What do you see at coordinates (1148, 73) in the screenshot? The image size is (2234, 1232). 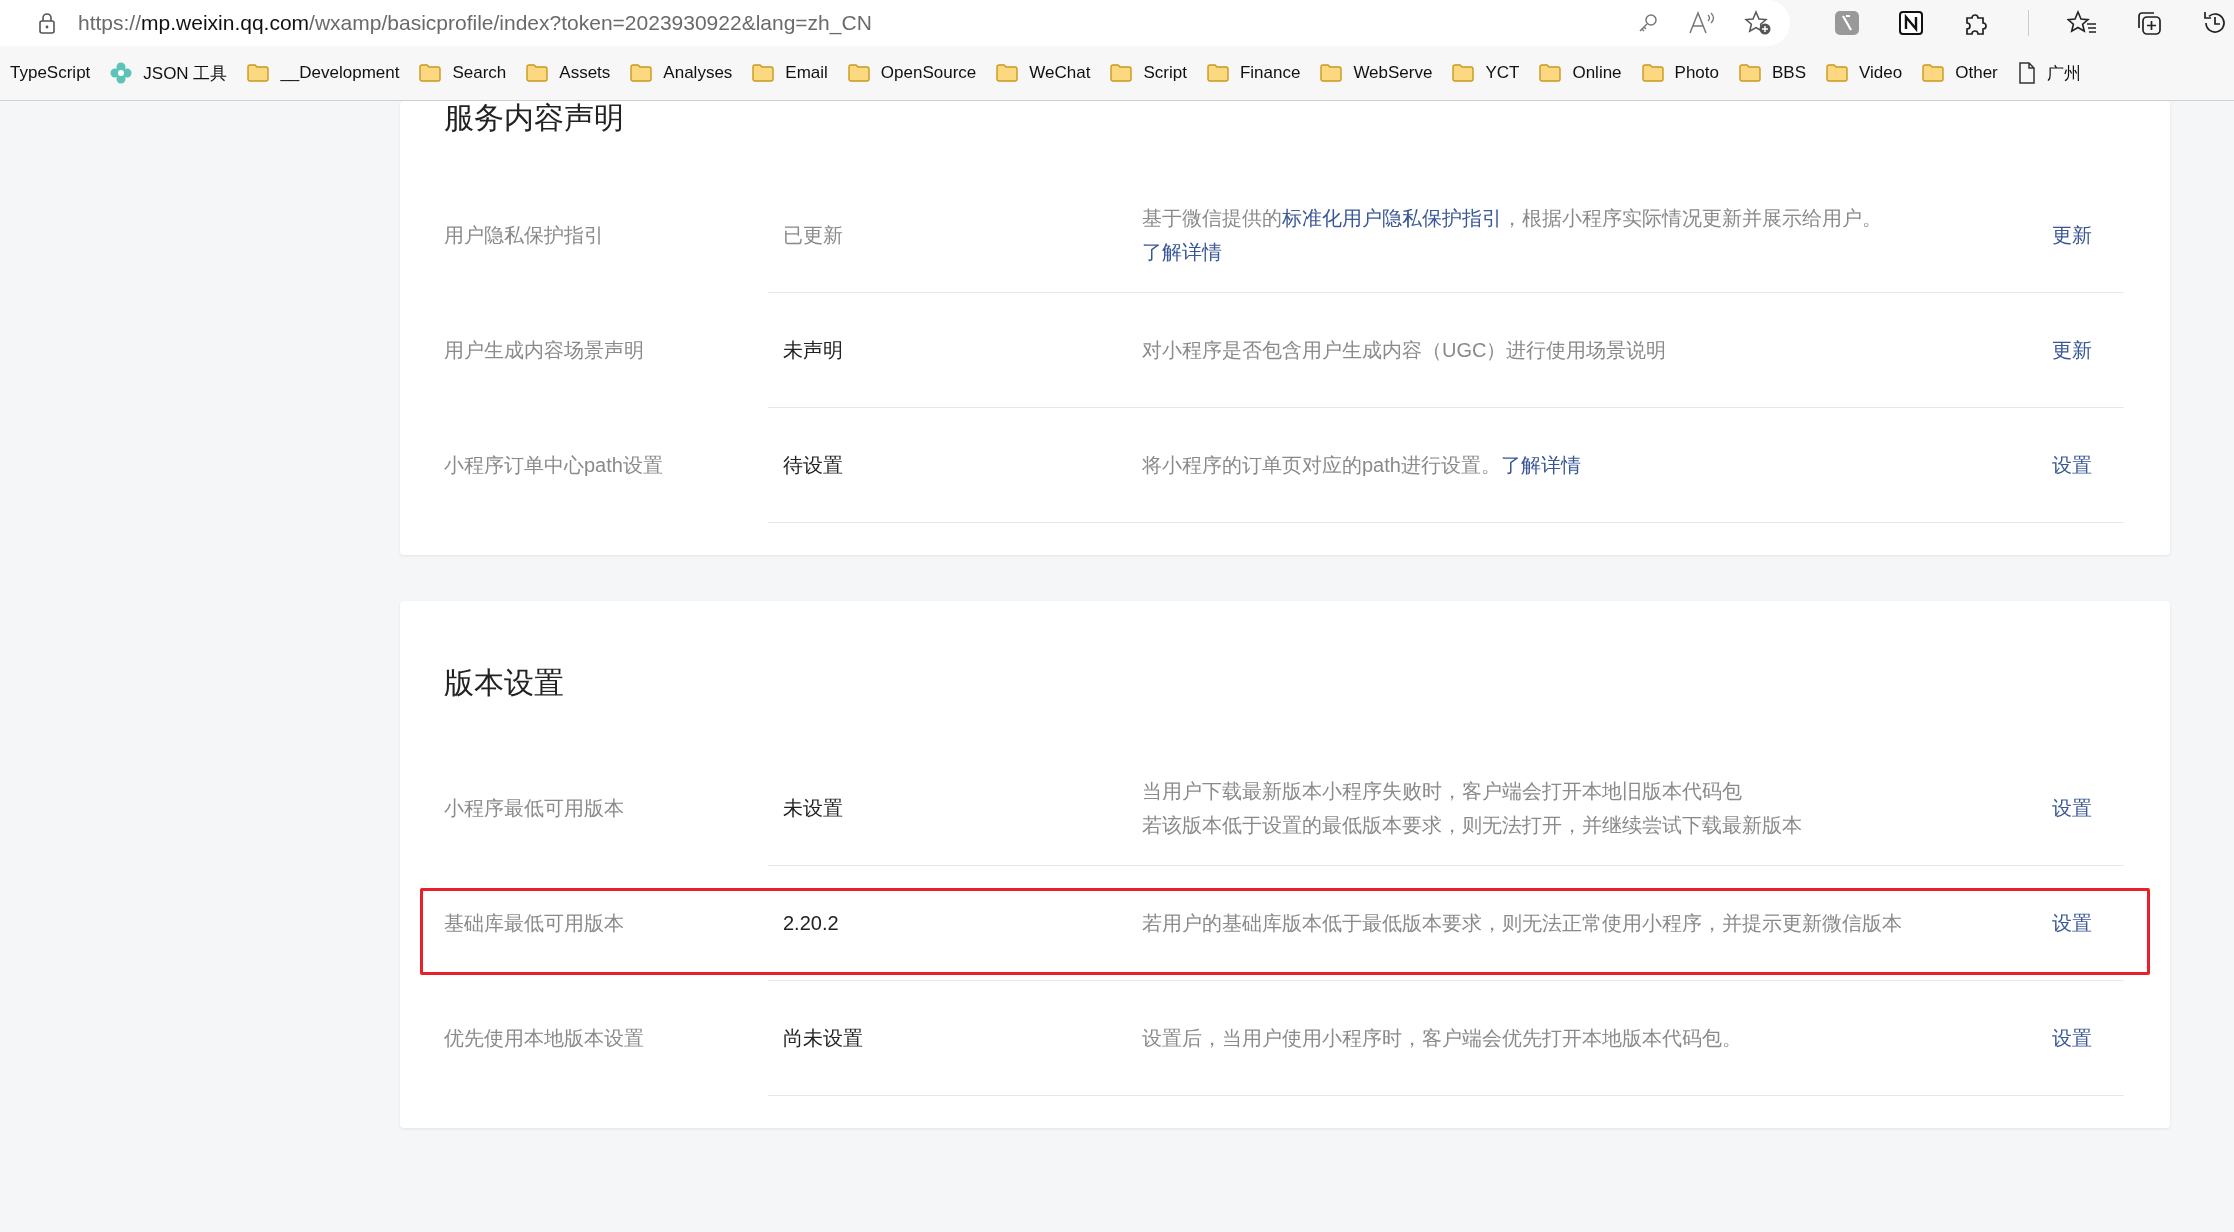 I see `bookmark: Script` at bounding box center [1148, 73].